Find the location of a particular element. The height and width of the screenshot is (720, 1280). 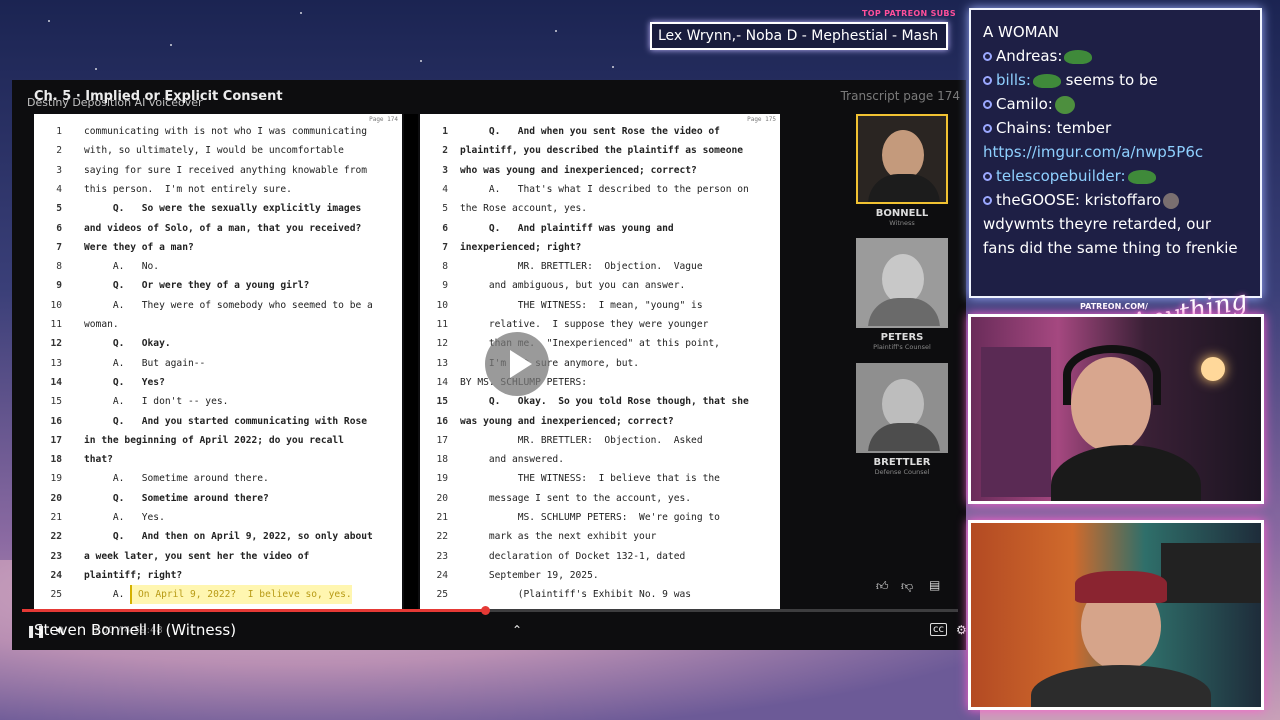

transcript-line: 8 A. No. is located at coordinates (218, 266).